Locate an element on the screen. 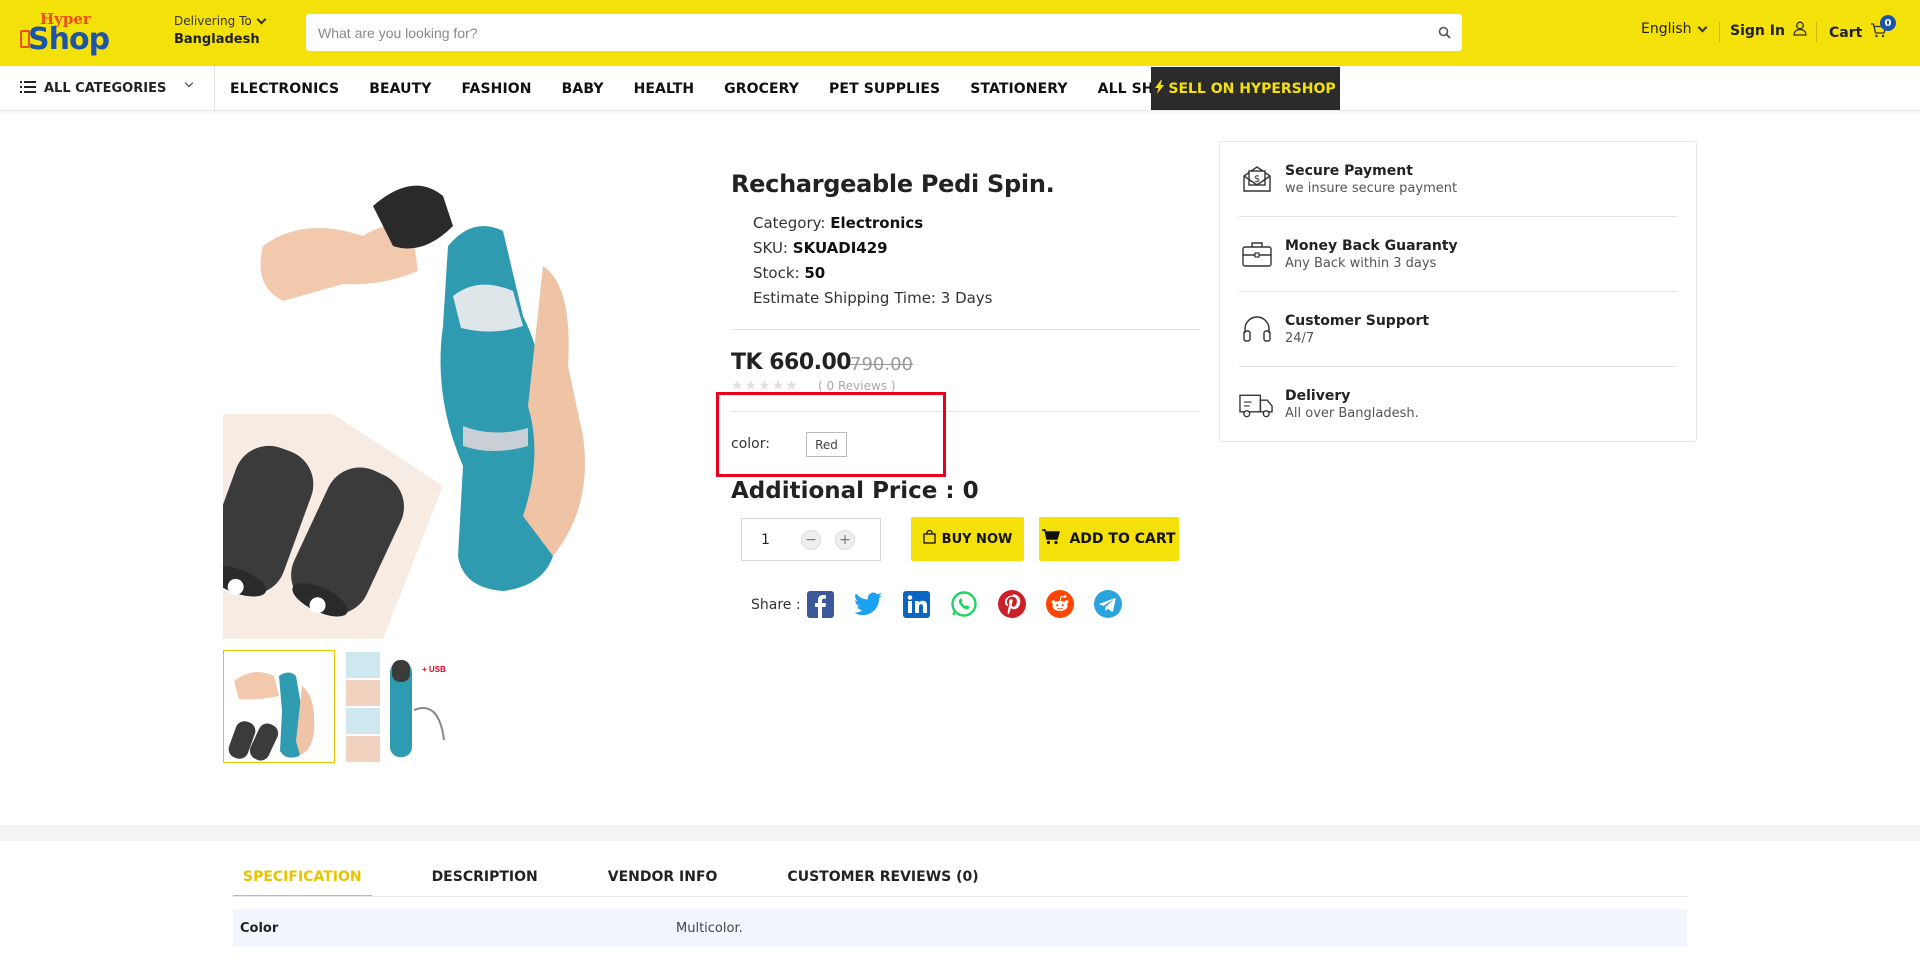 The height and width of the screenshot is (969, 1920). additional-price: Additional Price : 0 is located at coordinates (855, 491).